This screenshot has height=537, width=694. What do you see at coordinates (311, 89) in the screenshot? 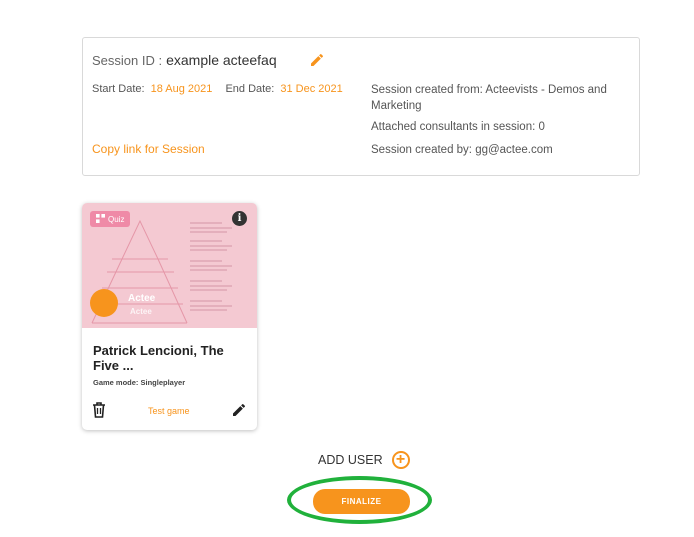
I see `end-date-value: 31 Dec 2021` at bounding box center [311, 89].